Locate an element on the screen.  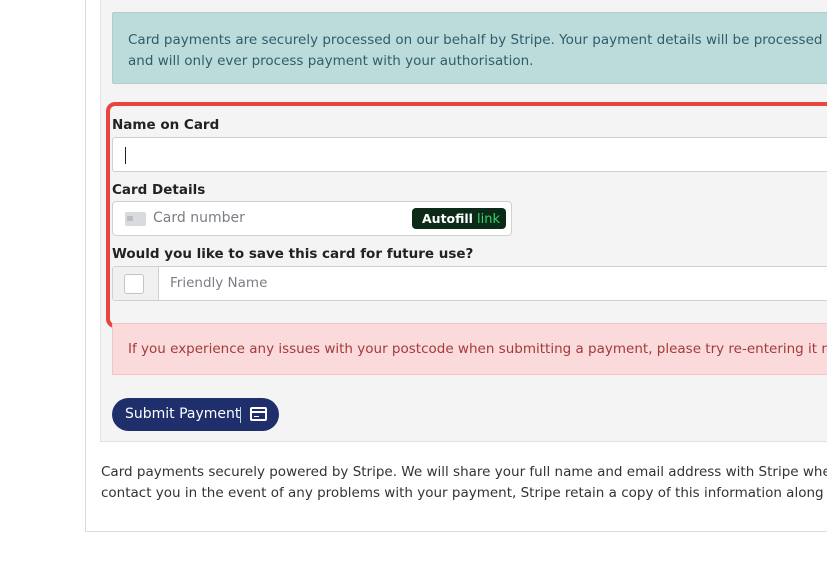
submit-payment-button: Submit Payment is located at coordinates (195, 414).